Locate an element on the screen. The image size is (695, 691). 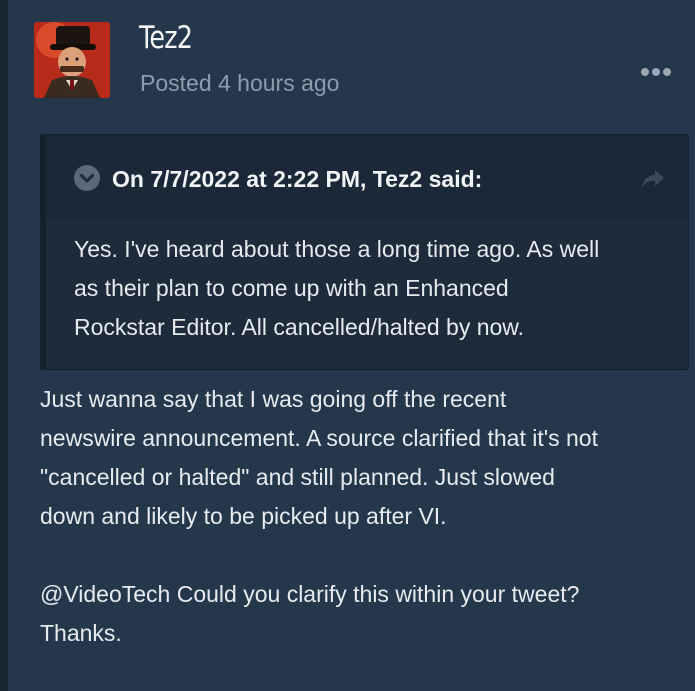
post-timestamp: Posted 4 hours ago is located at coordinates (240, 83).